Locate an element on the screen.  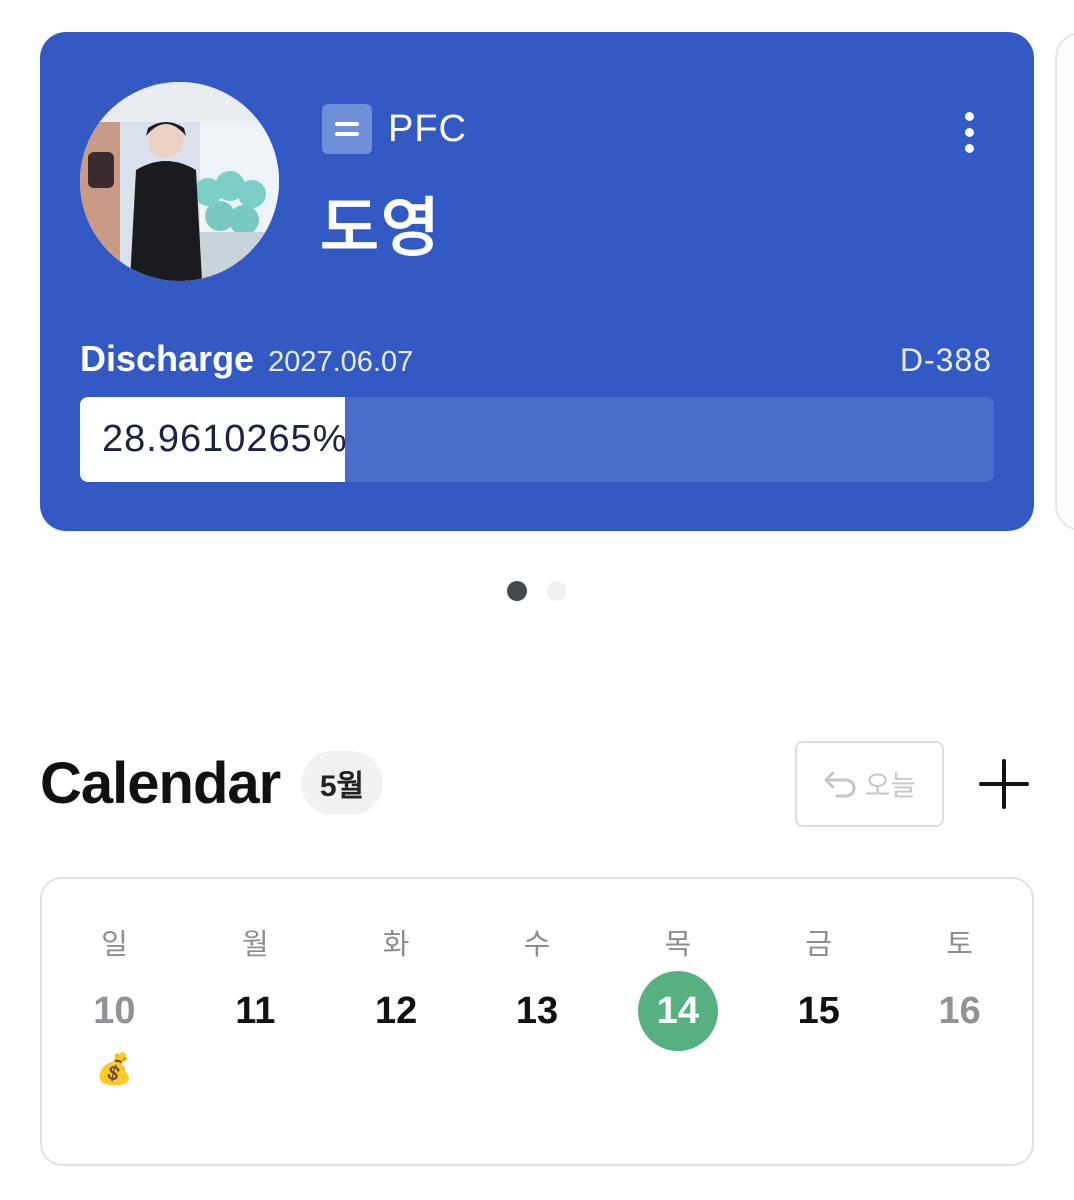
discharge-label: Discharge is located at coordinates (167, 358).